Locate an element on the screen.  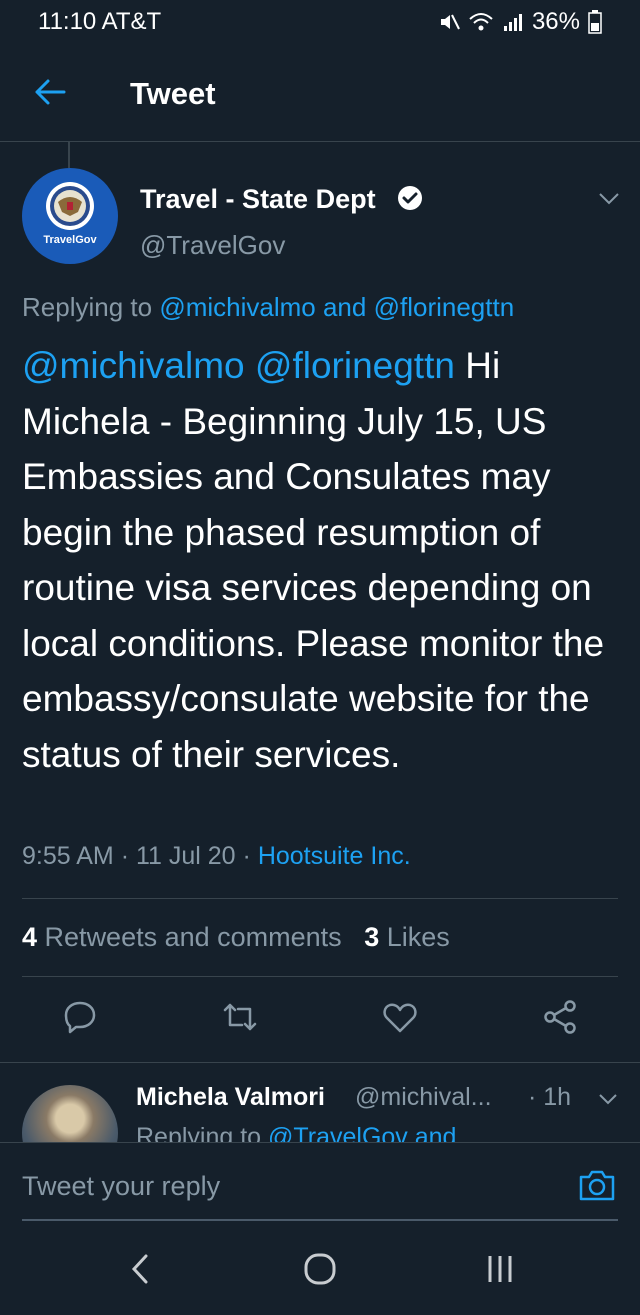
nav-recents-icon is located at coordinates (500, 1269).